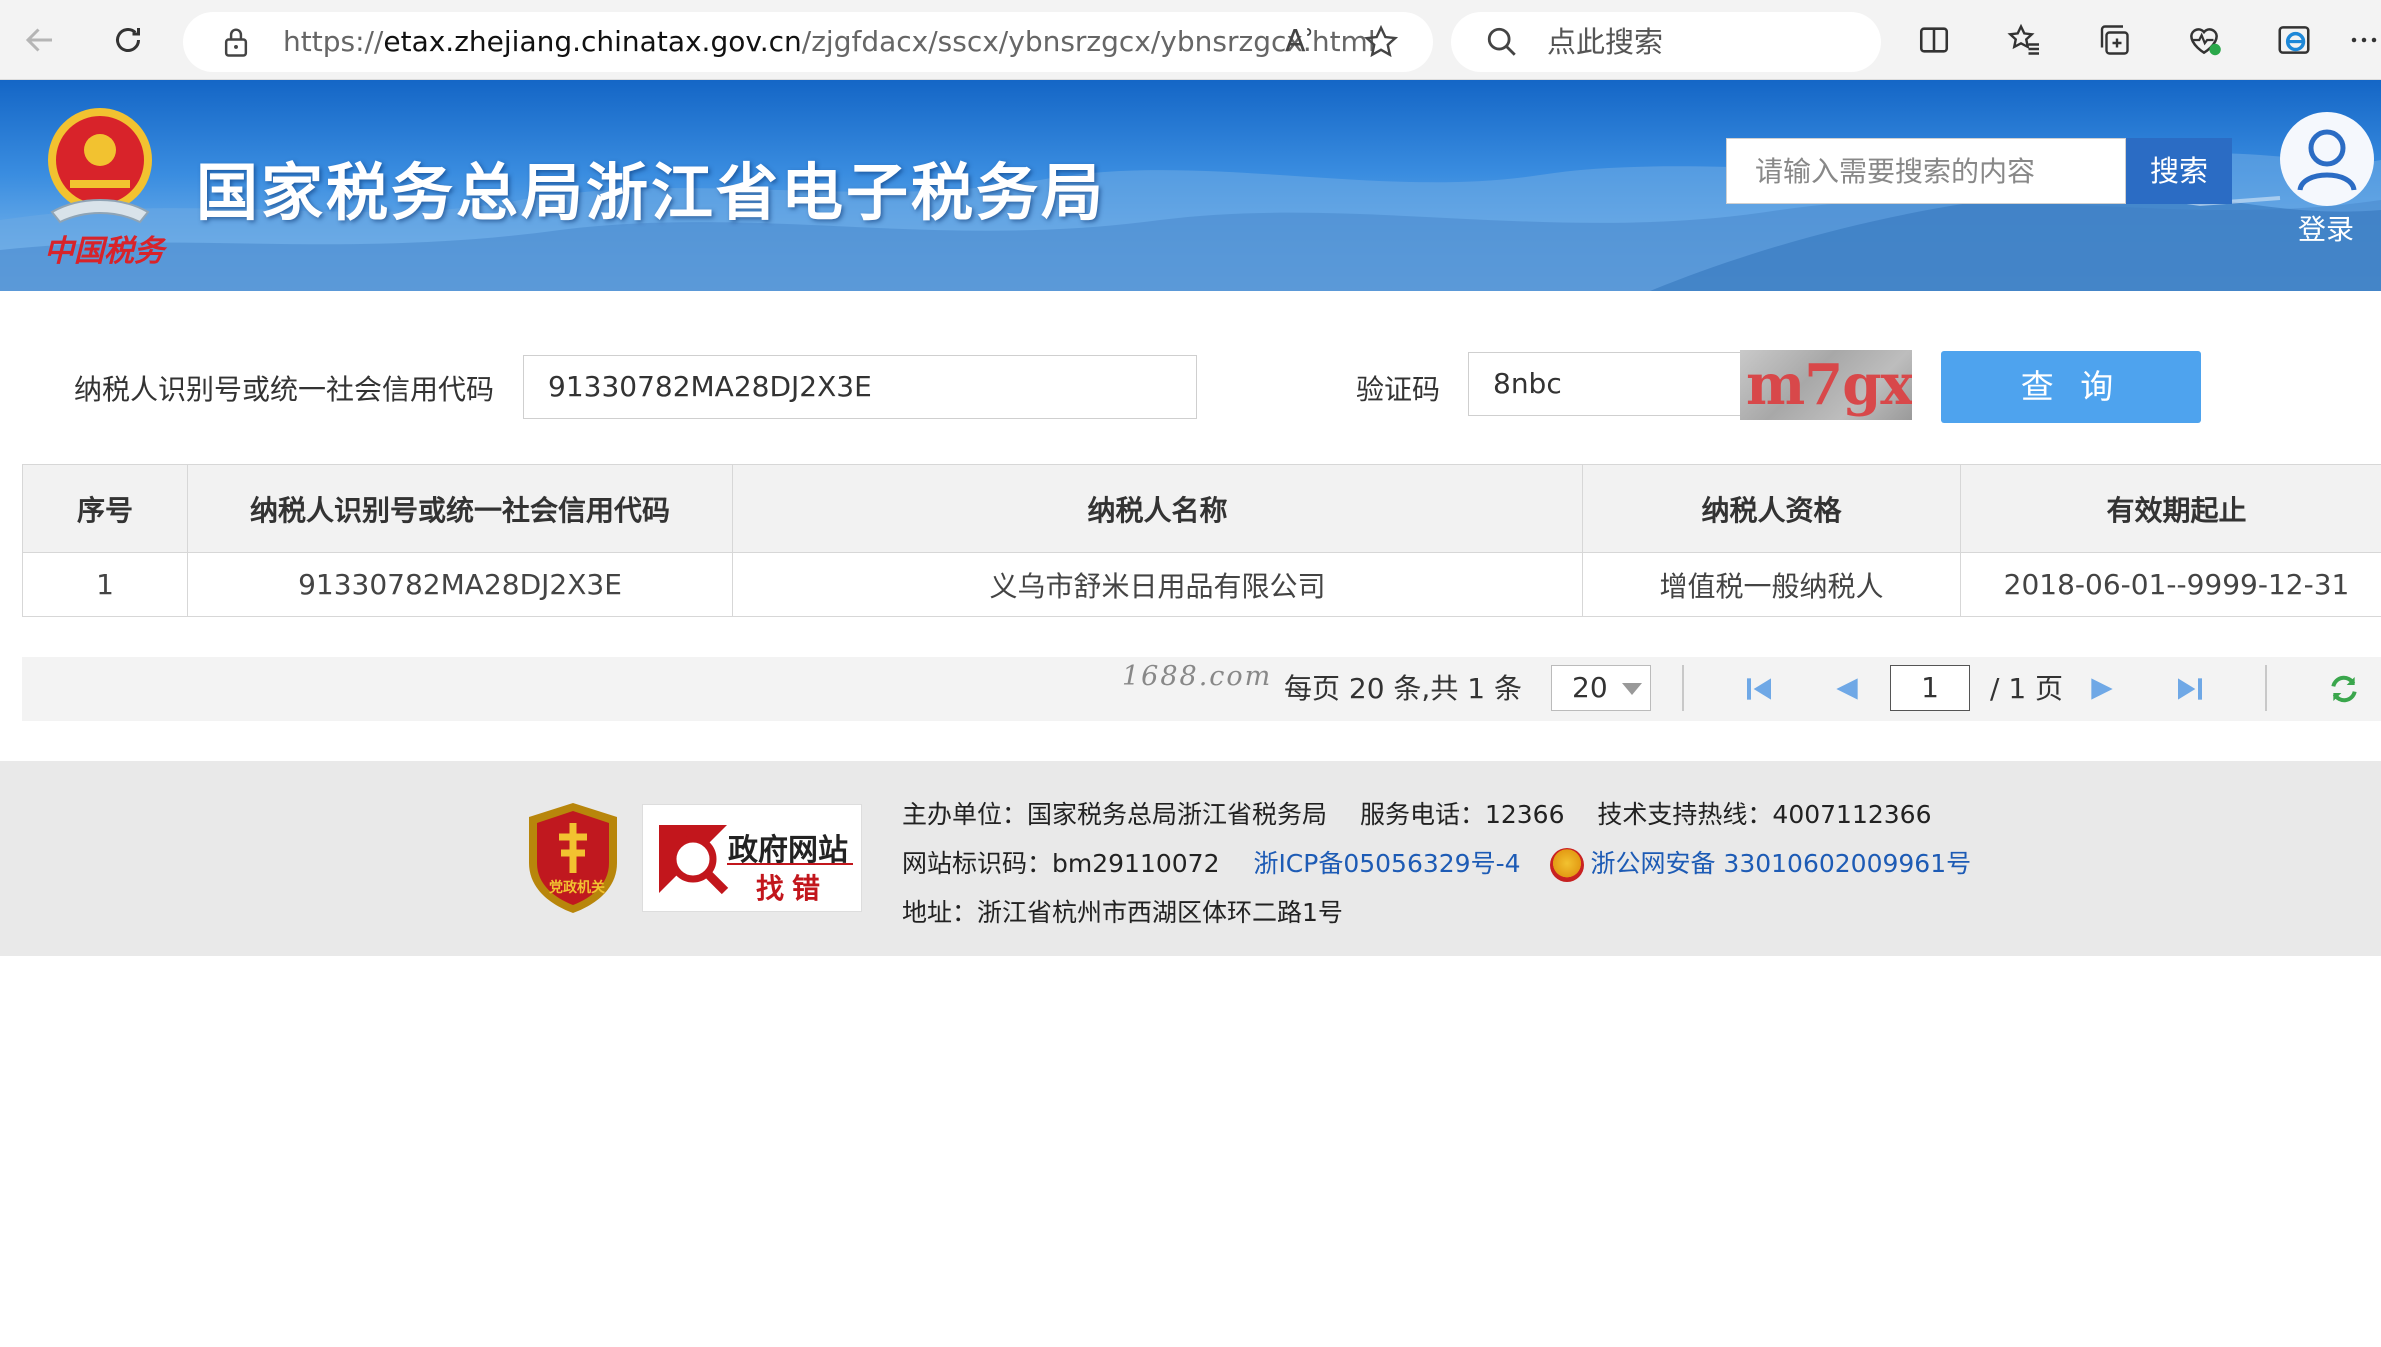  I want to click on refresh-list-button, so click(2344, 689).